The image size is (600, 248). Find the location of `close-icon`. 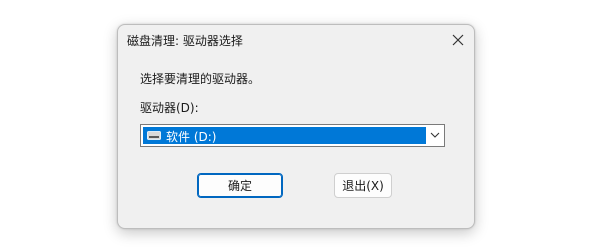

close-icon is located at coordinates (458, 40).